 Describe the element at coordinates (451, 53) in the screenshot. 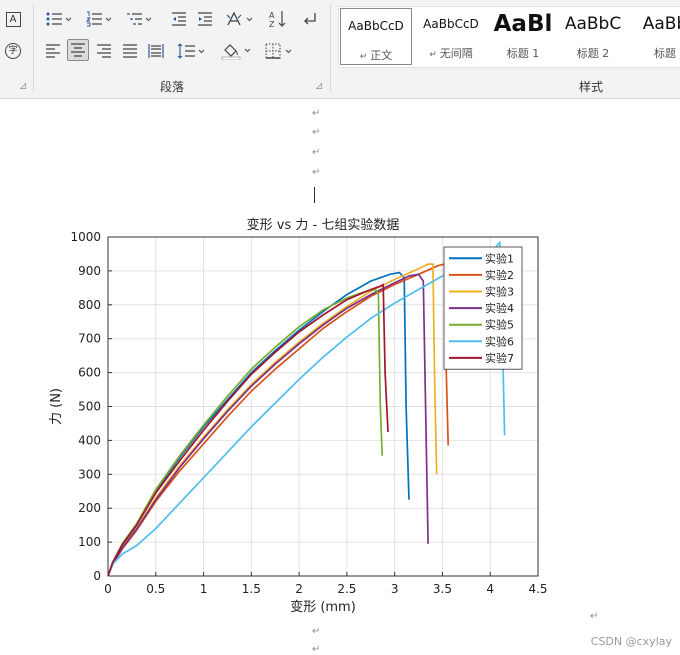

I see `style-name: ↵ 无间隔` at that location.